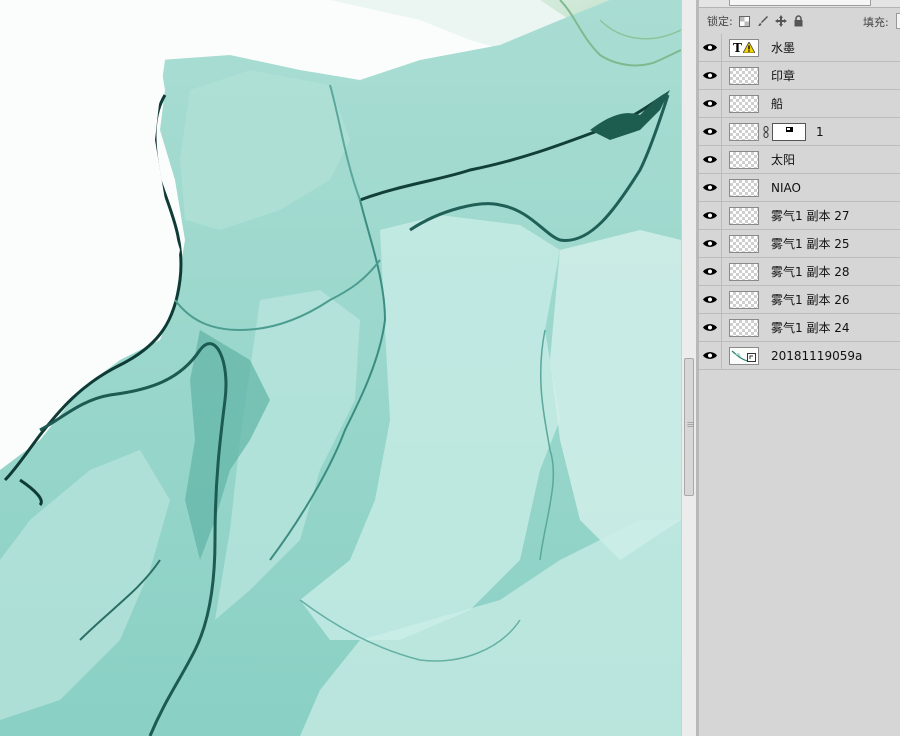  I want to click on fill-input, so click(898, 21).